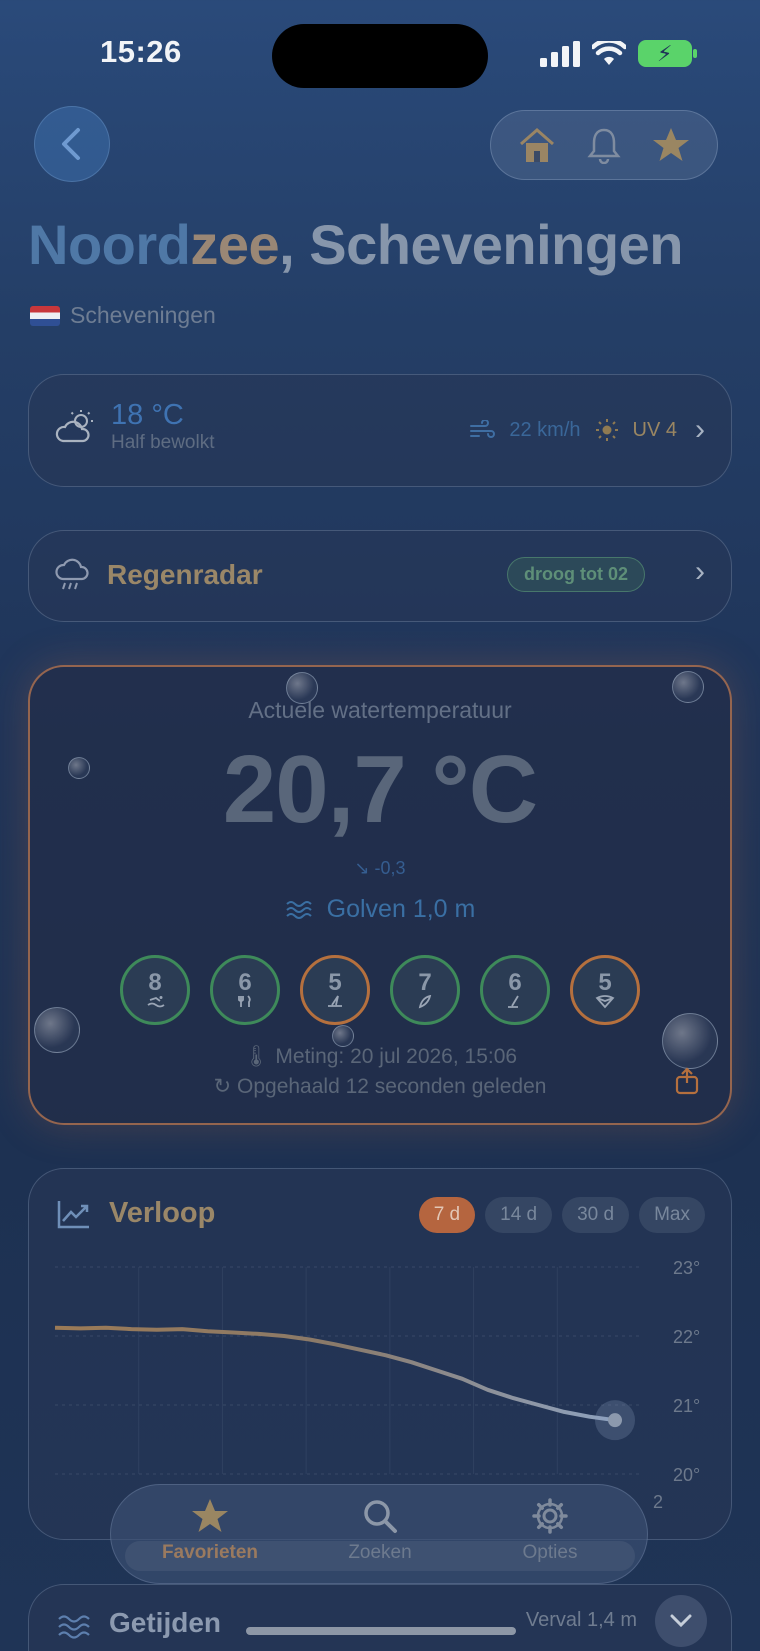 The height and width of the screenshot is (1651, 760). Describe the element at coordinates (381, 1631) in the screenshot. I see `home-indicator` at that location.